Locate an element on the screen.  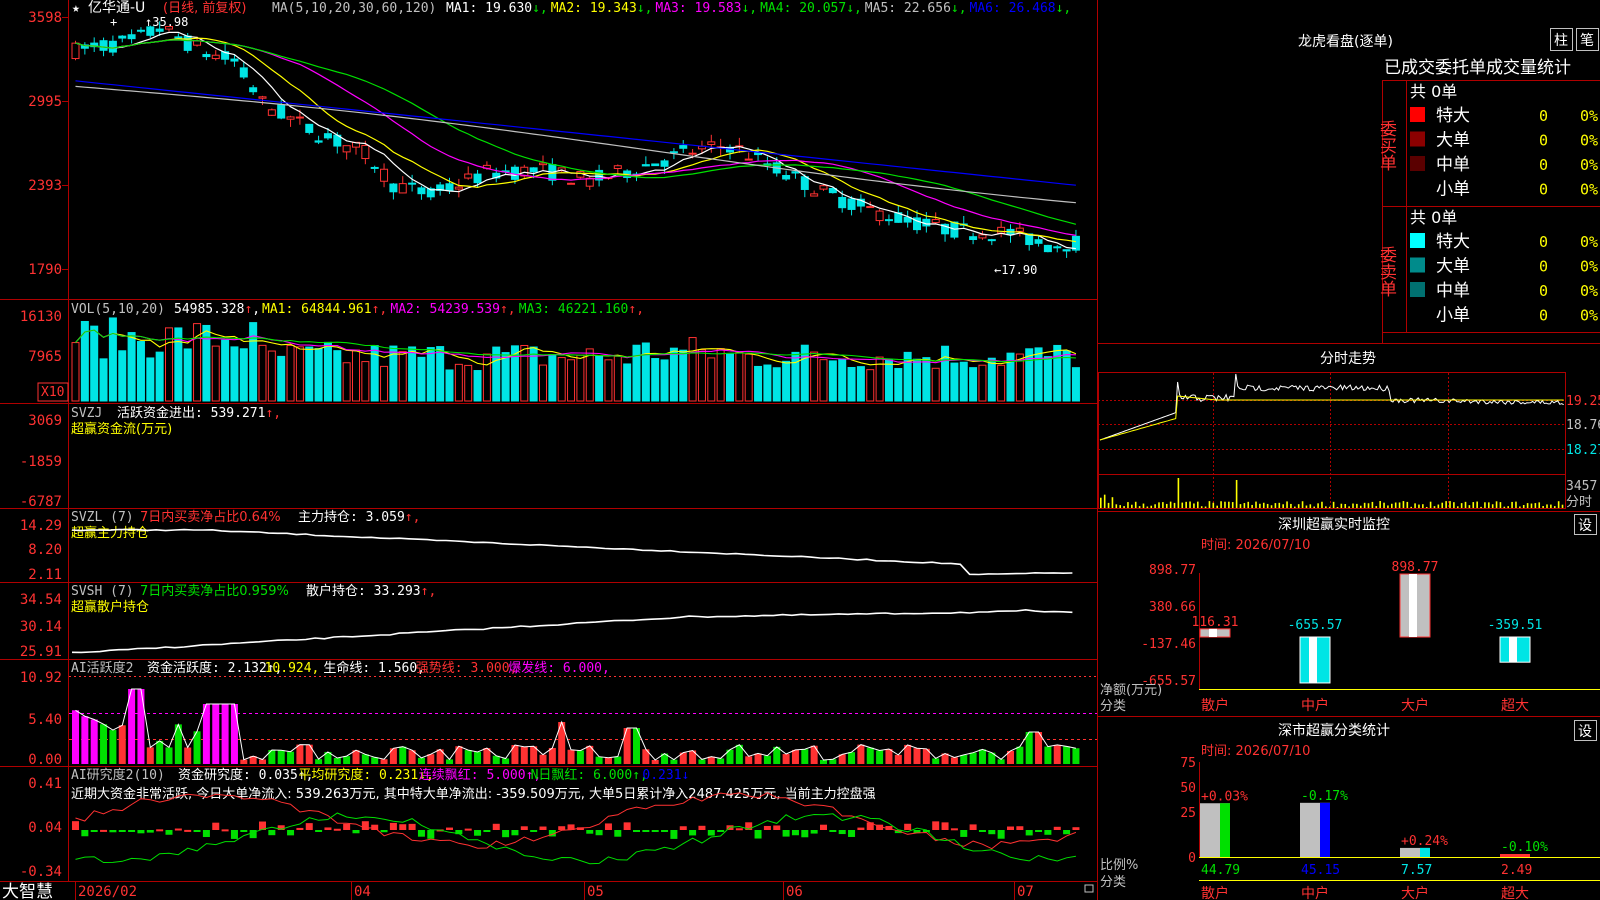
szs-change-label: -0.17% is located at coordinates (1324, 796).